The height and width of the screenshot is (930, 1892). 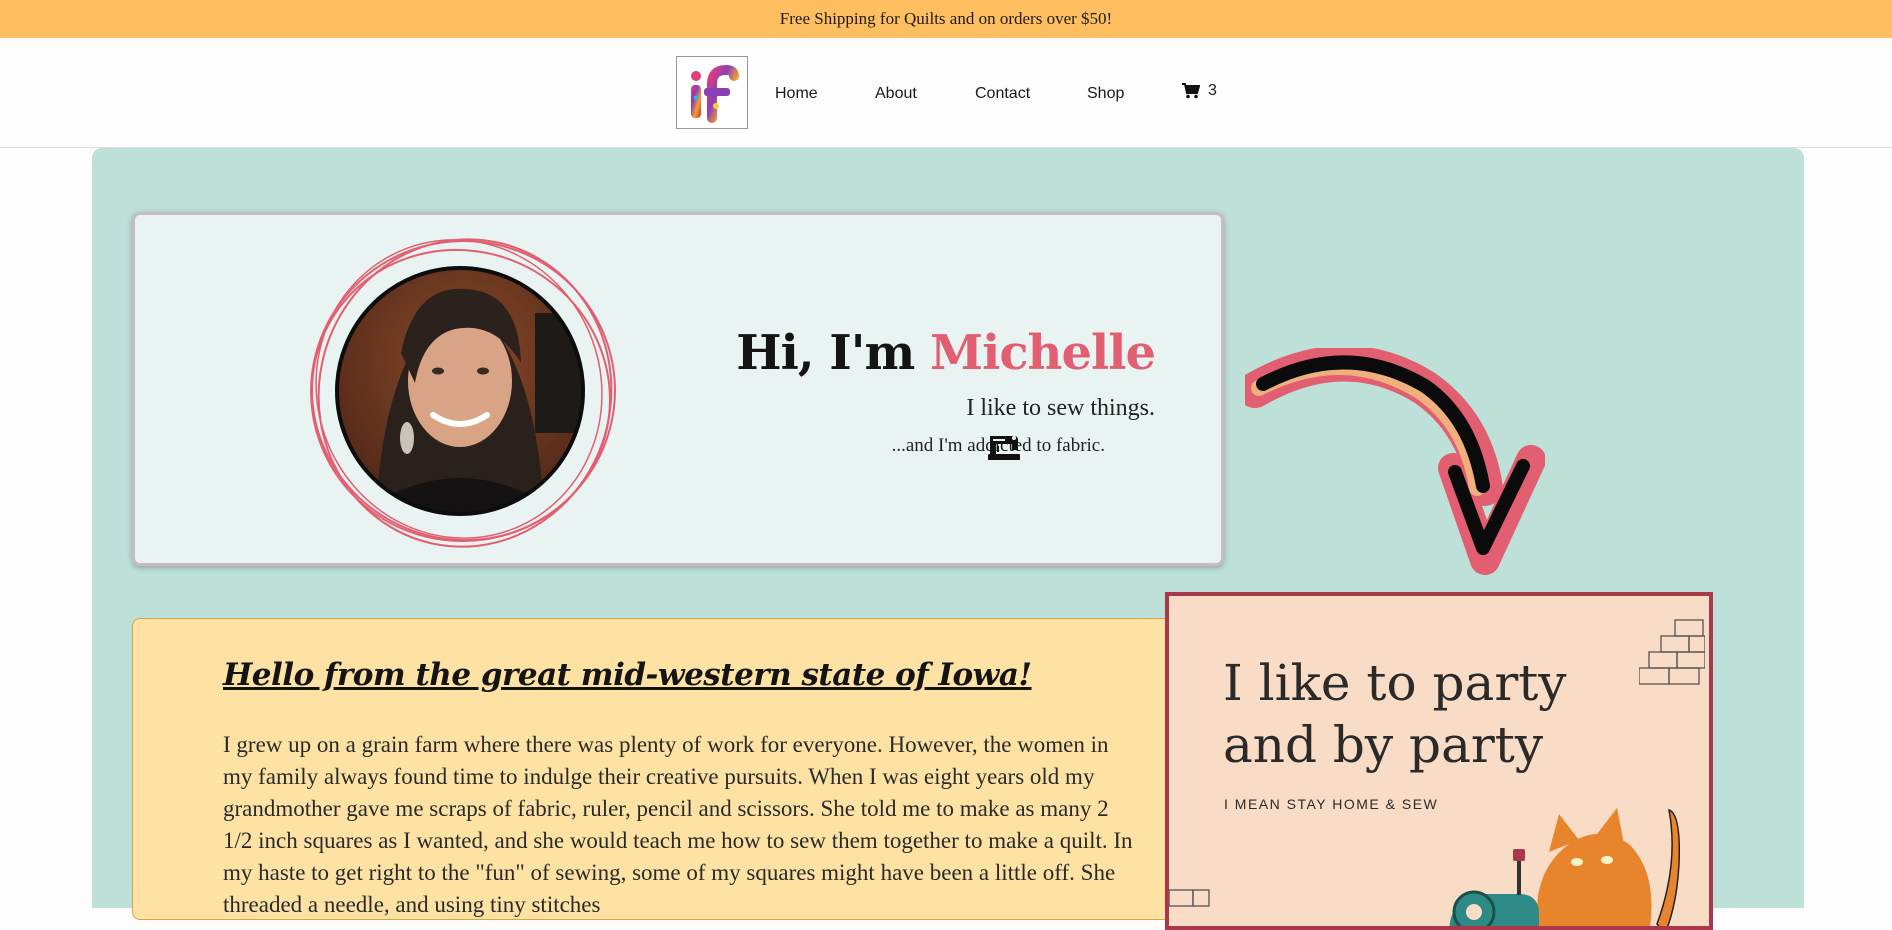 What do you see at coordinates (715, 93) in the screenshot?
I see `logo-if-icon` at bounding box center [715, 93].